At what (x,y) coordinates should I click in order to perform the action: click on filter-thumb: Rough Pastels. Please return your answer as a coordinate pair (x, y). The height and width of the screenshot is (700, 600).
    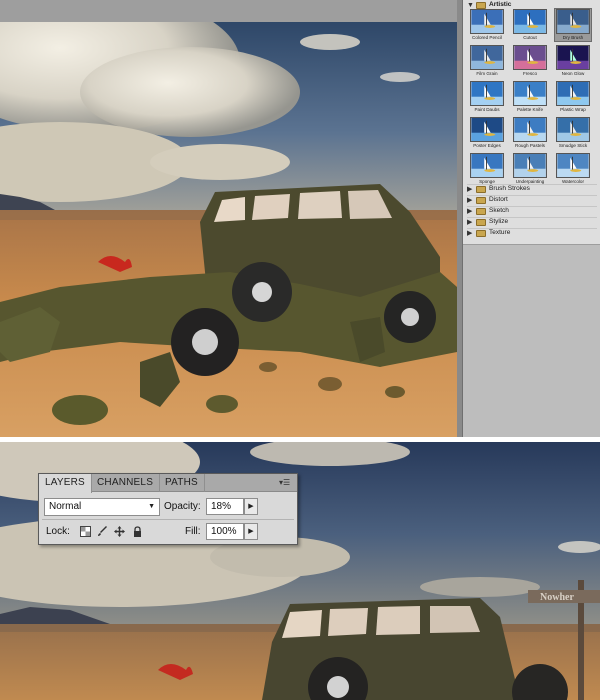
    Looking at the image, I should click on (530, 133).